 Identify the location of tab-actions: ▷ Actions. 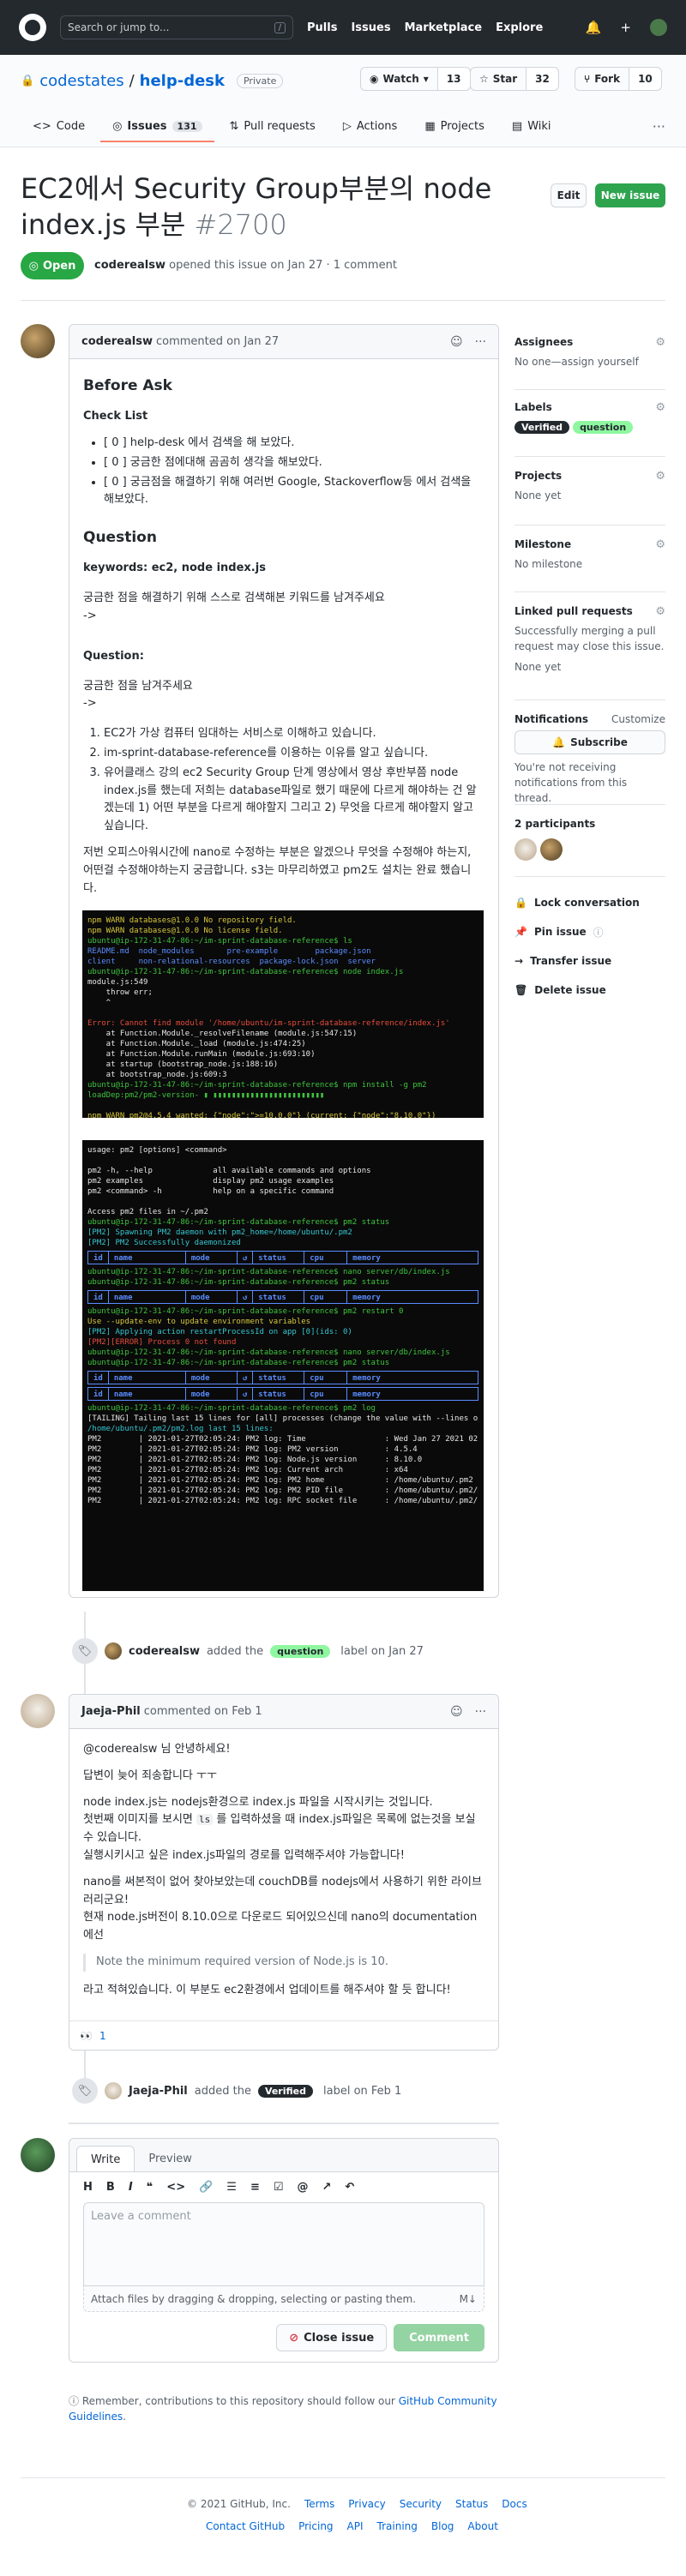
(371, 126).